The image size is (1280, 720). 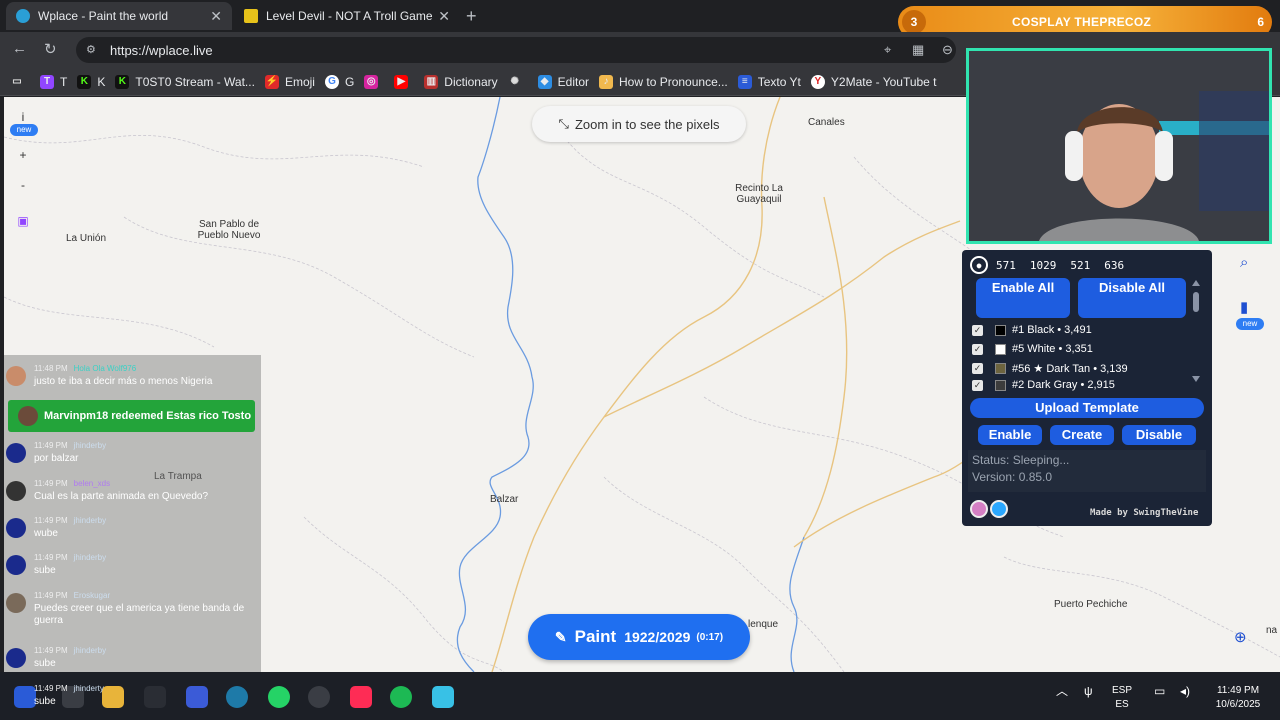 What do you see at coordinates (979, 265) in the screenshot?
I see `pin-icon: ●` at bounding box center [979, 265].